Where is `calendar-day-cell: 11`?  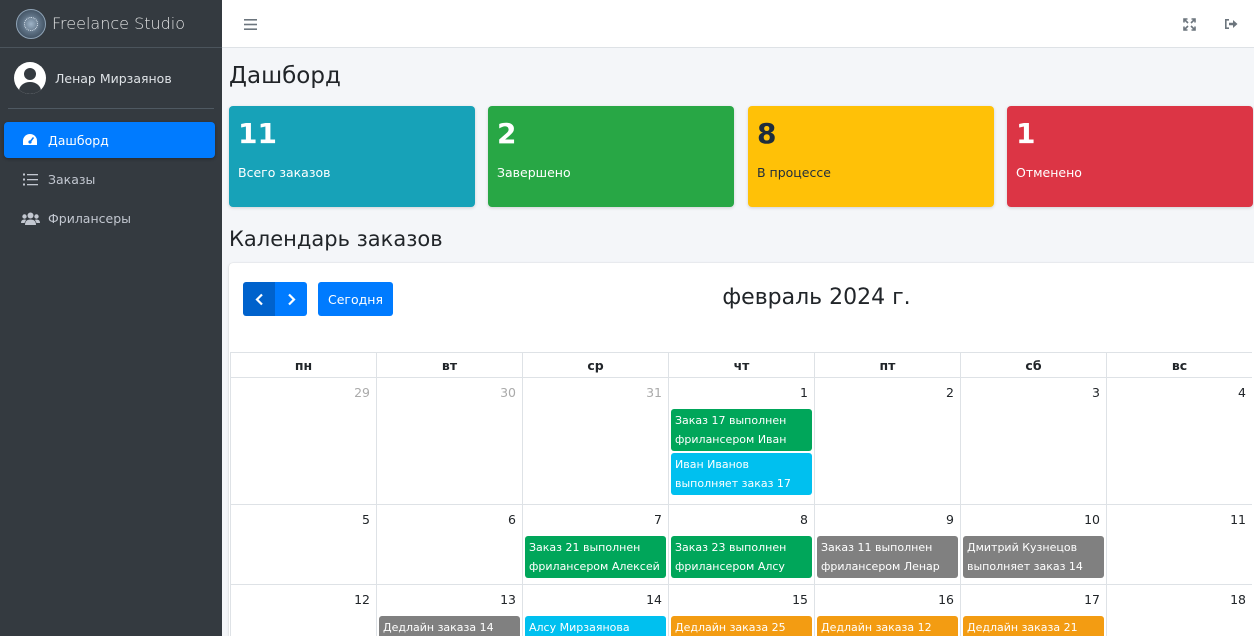
calendar-day-cell: 11 is located at coordinates (1179, 545).